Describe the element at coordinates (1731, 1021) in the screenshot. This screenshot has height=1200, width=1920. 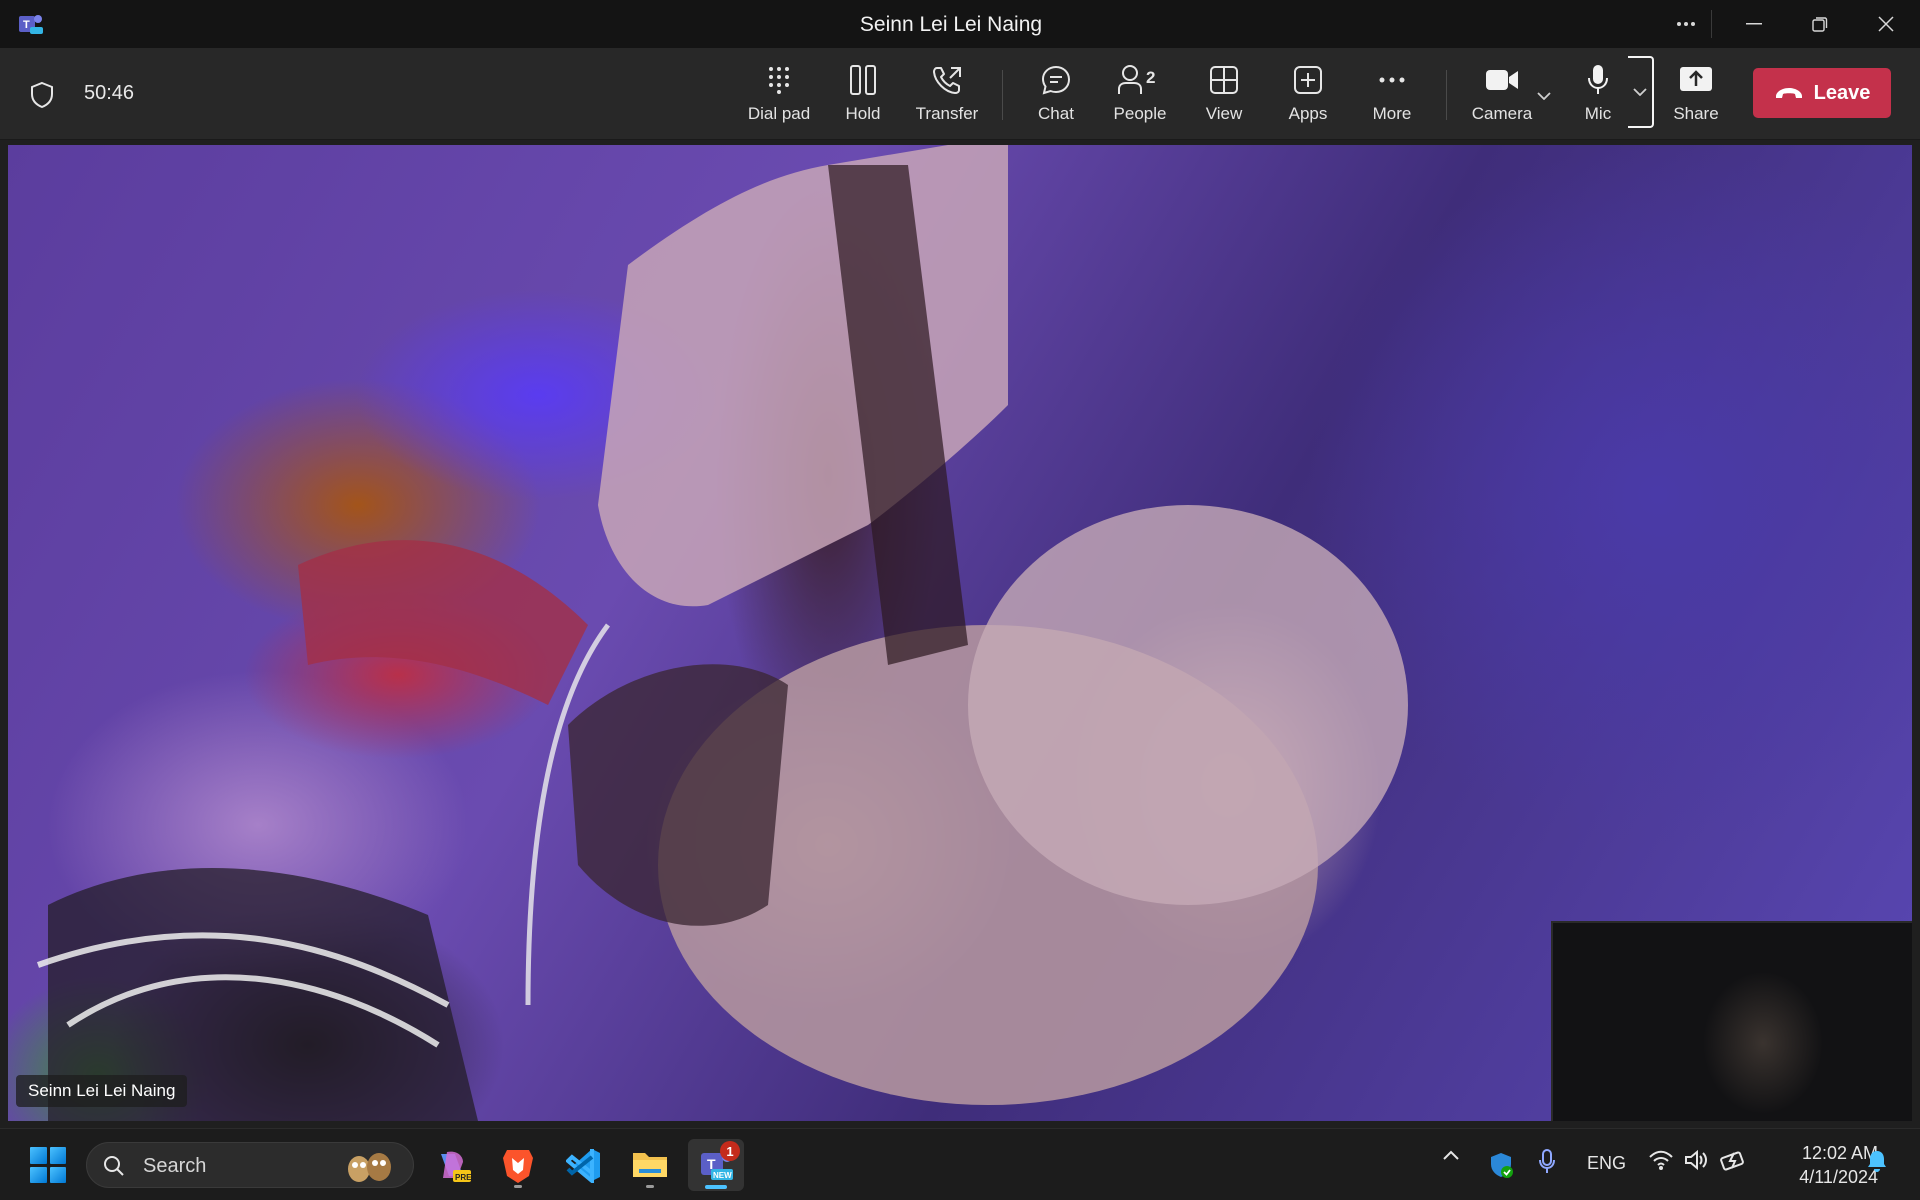
I see `self-view-video` at that location.